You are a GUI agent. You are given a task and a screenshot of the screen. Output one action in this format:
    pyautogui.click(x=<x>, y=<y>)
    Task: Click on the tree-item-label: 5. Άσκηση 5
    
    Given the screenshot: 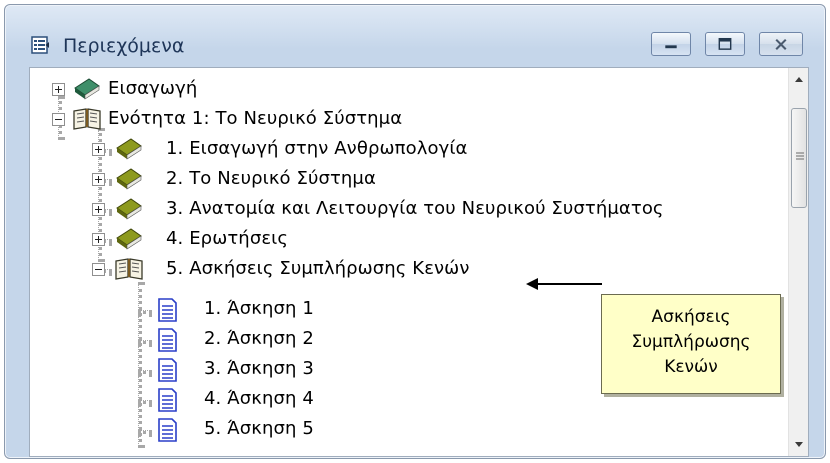 What is the action you would take?
    pyautogui.click(x=259, y=428)
    